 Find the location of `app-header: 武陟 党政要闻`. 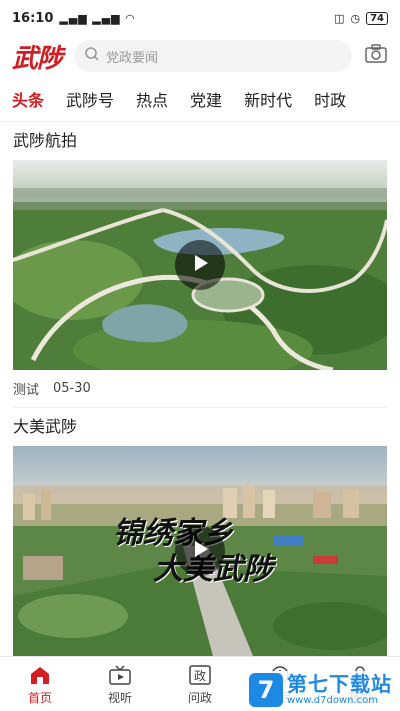

app-header: 武陟 党政要闻 is located at coordinates (200, 56).